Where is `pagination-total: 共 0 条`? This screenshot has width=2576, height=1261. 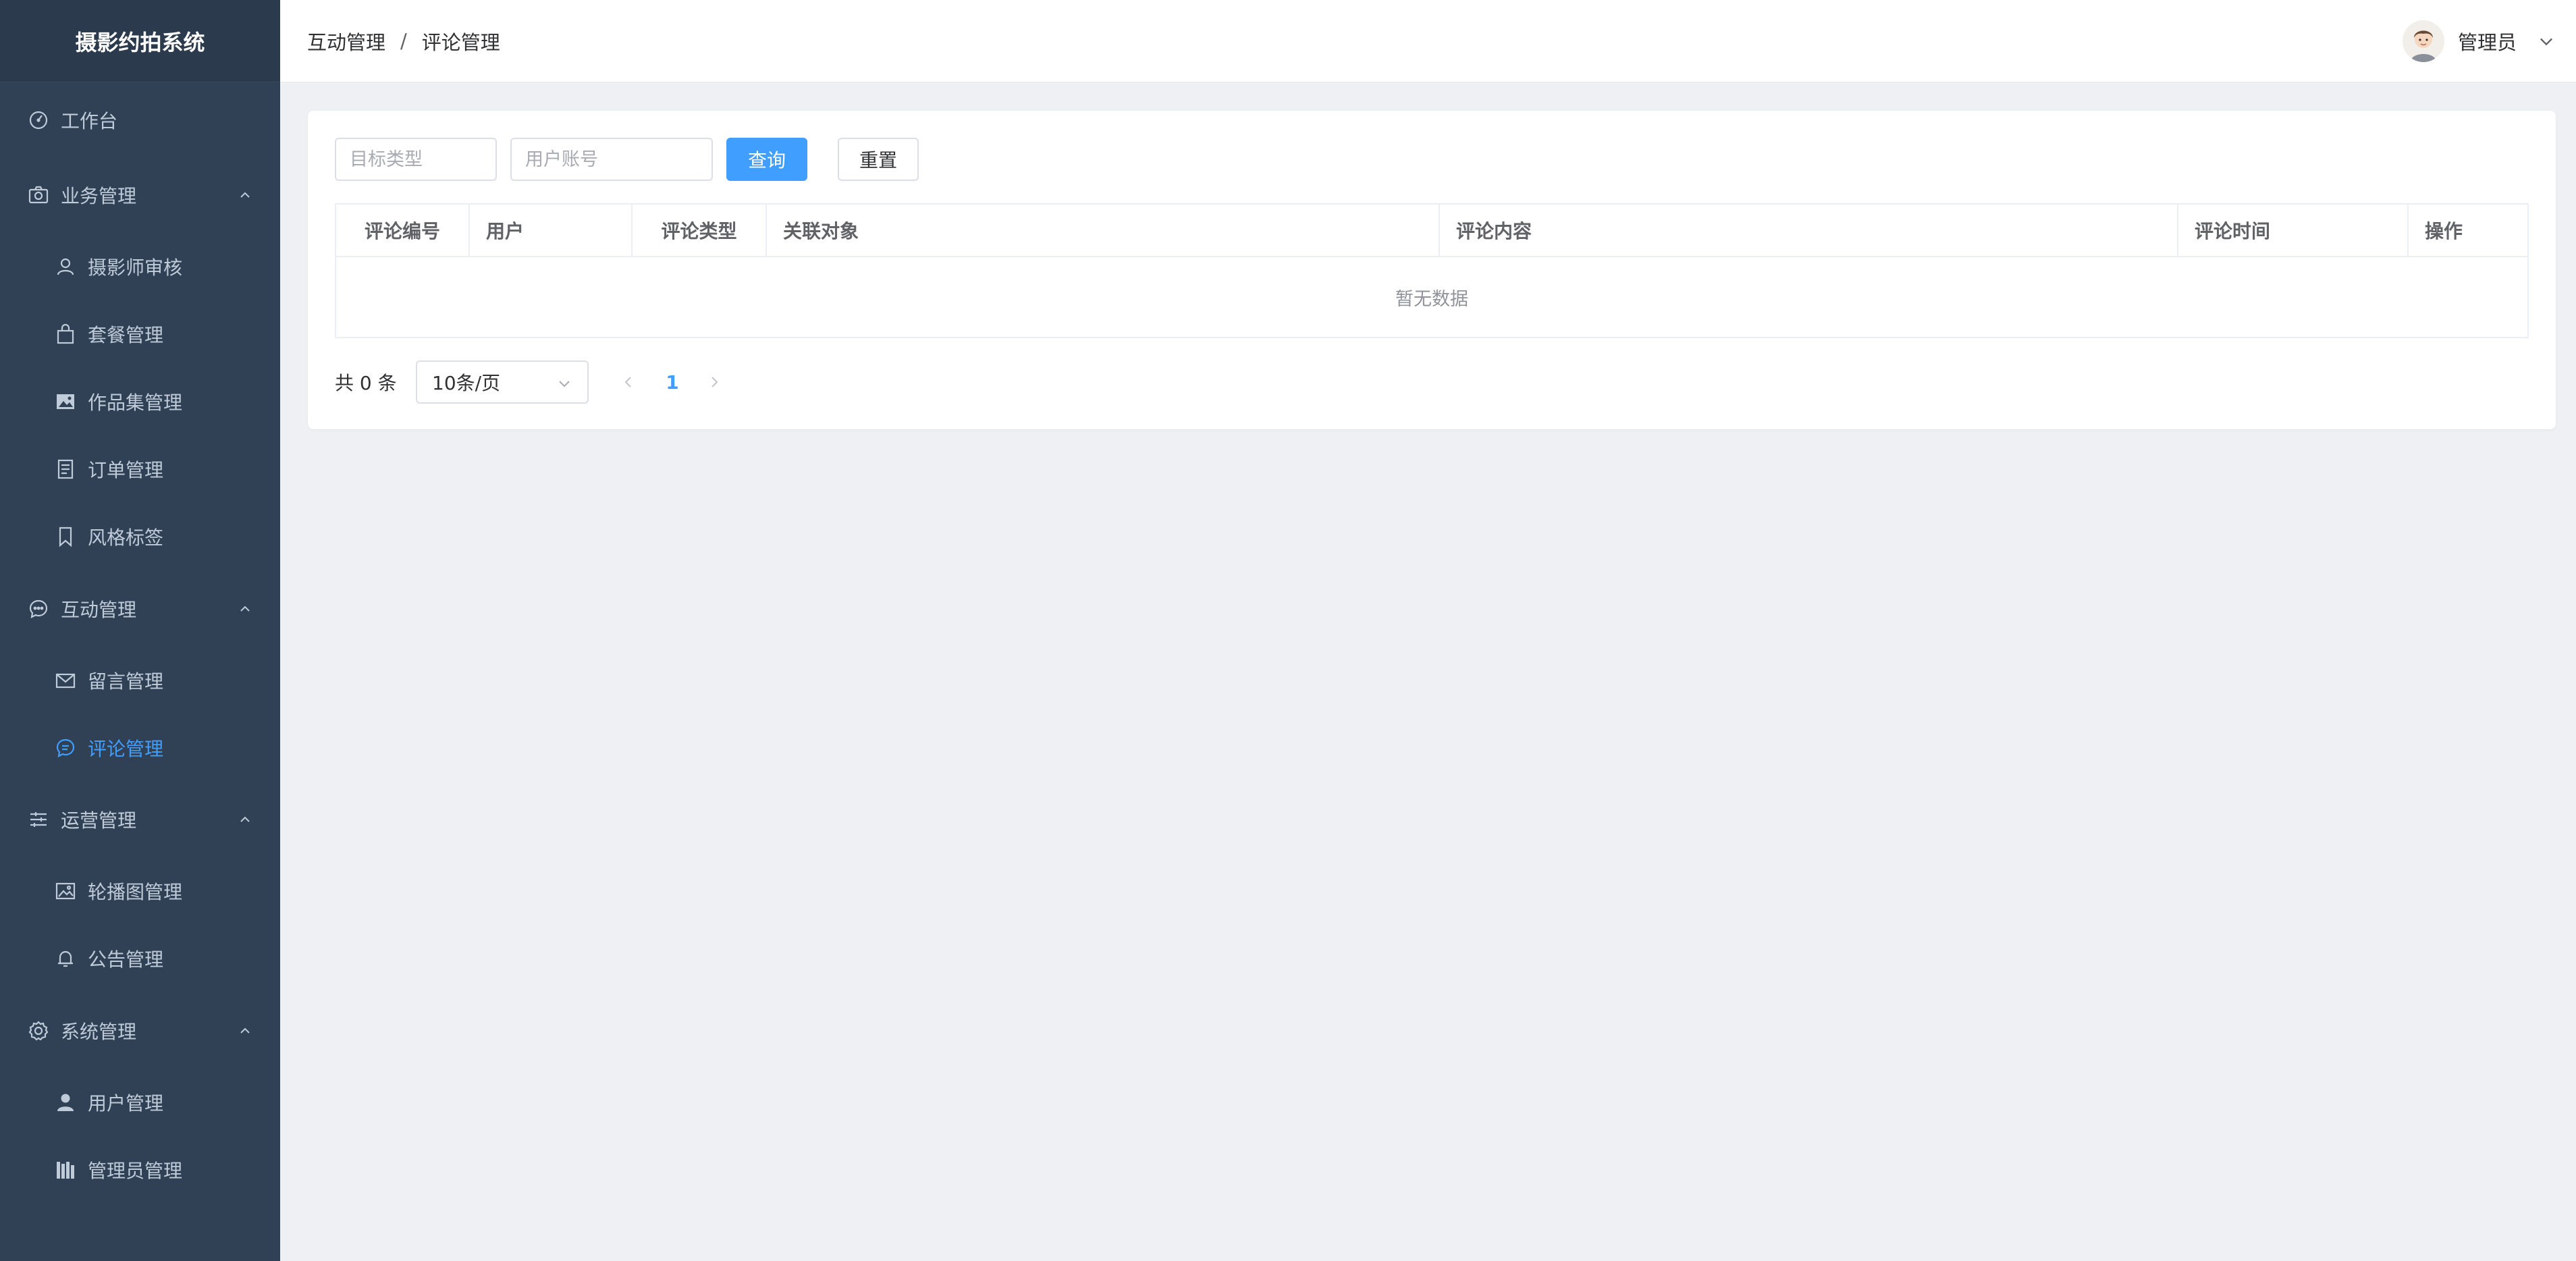 pagination-total: 共 0 条 is located at coordinates (366, 383).